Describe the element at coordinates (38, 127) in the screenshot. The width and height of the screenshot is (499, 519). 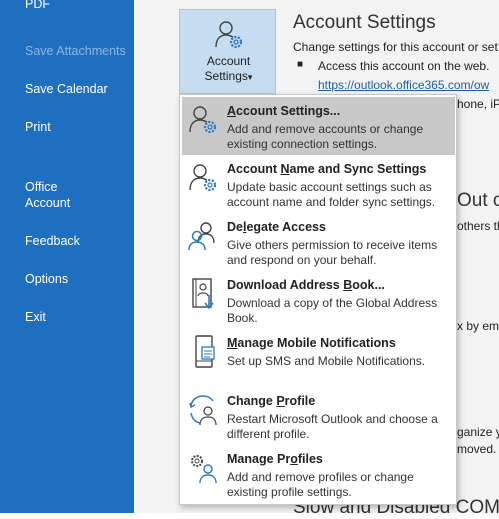
I see `sidebar-item-print: Print` at that location.